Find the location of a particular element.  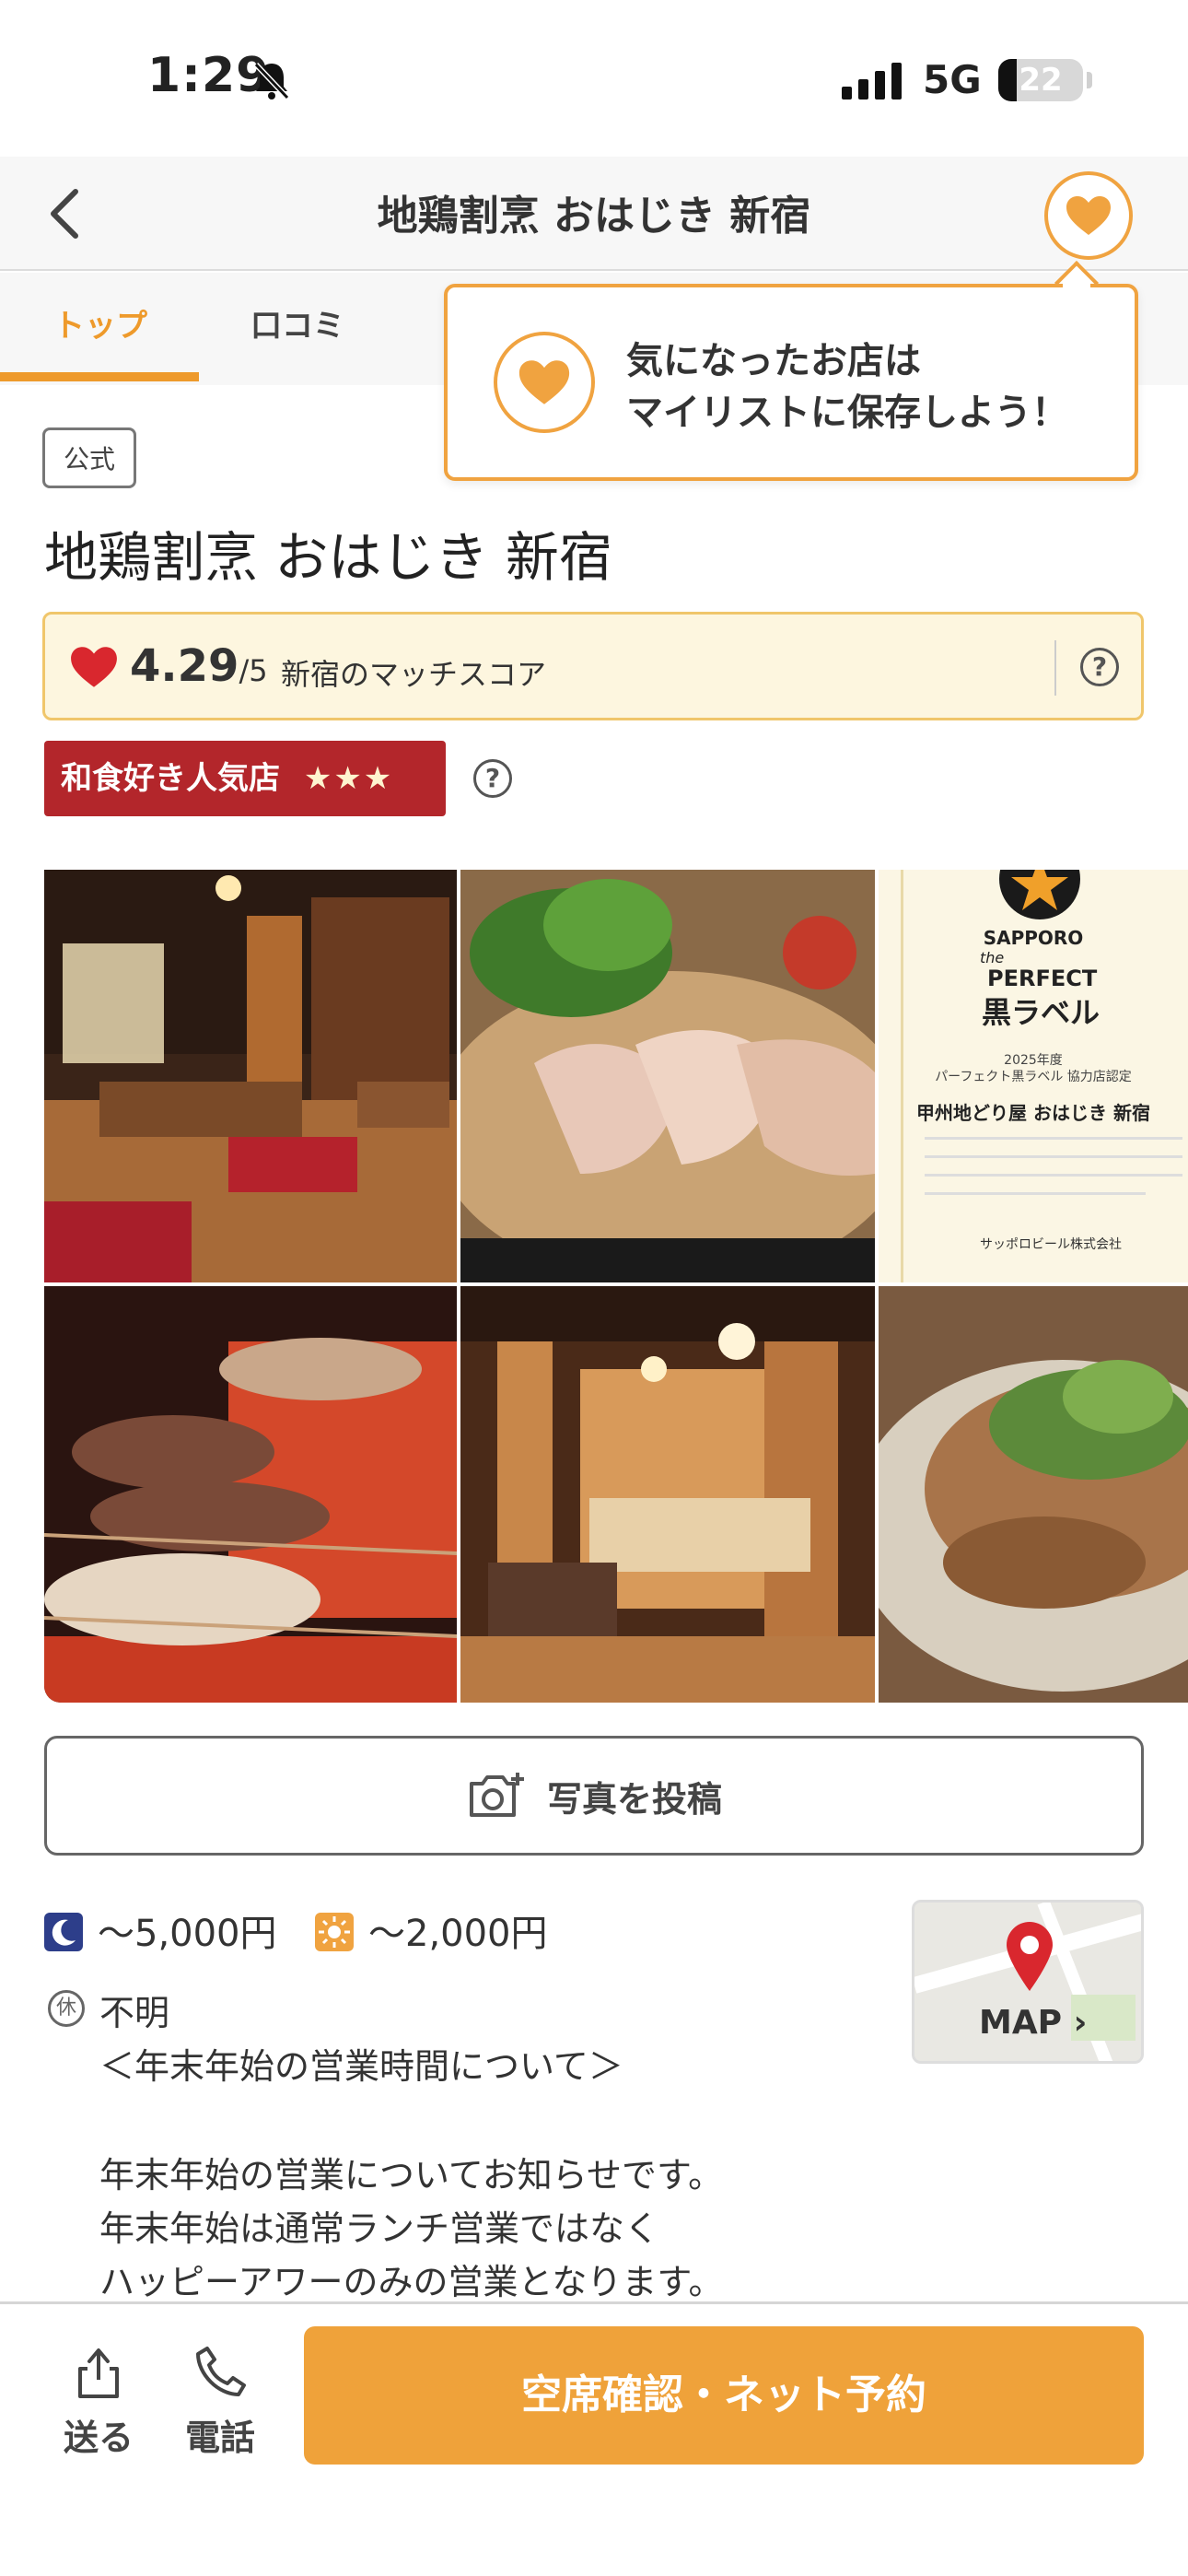

tooltip-arrow-mask is located at coordinates (1076, 286).